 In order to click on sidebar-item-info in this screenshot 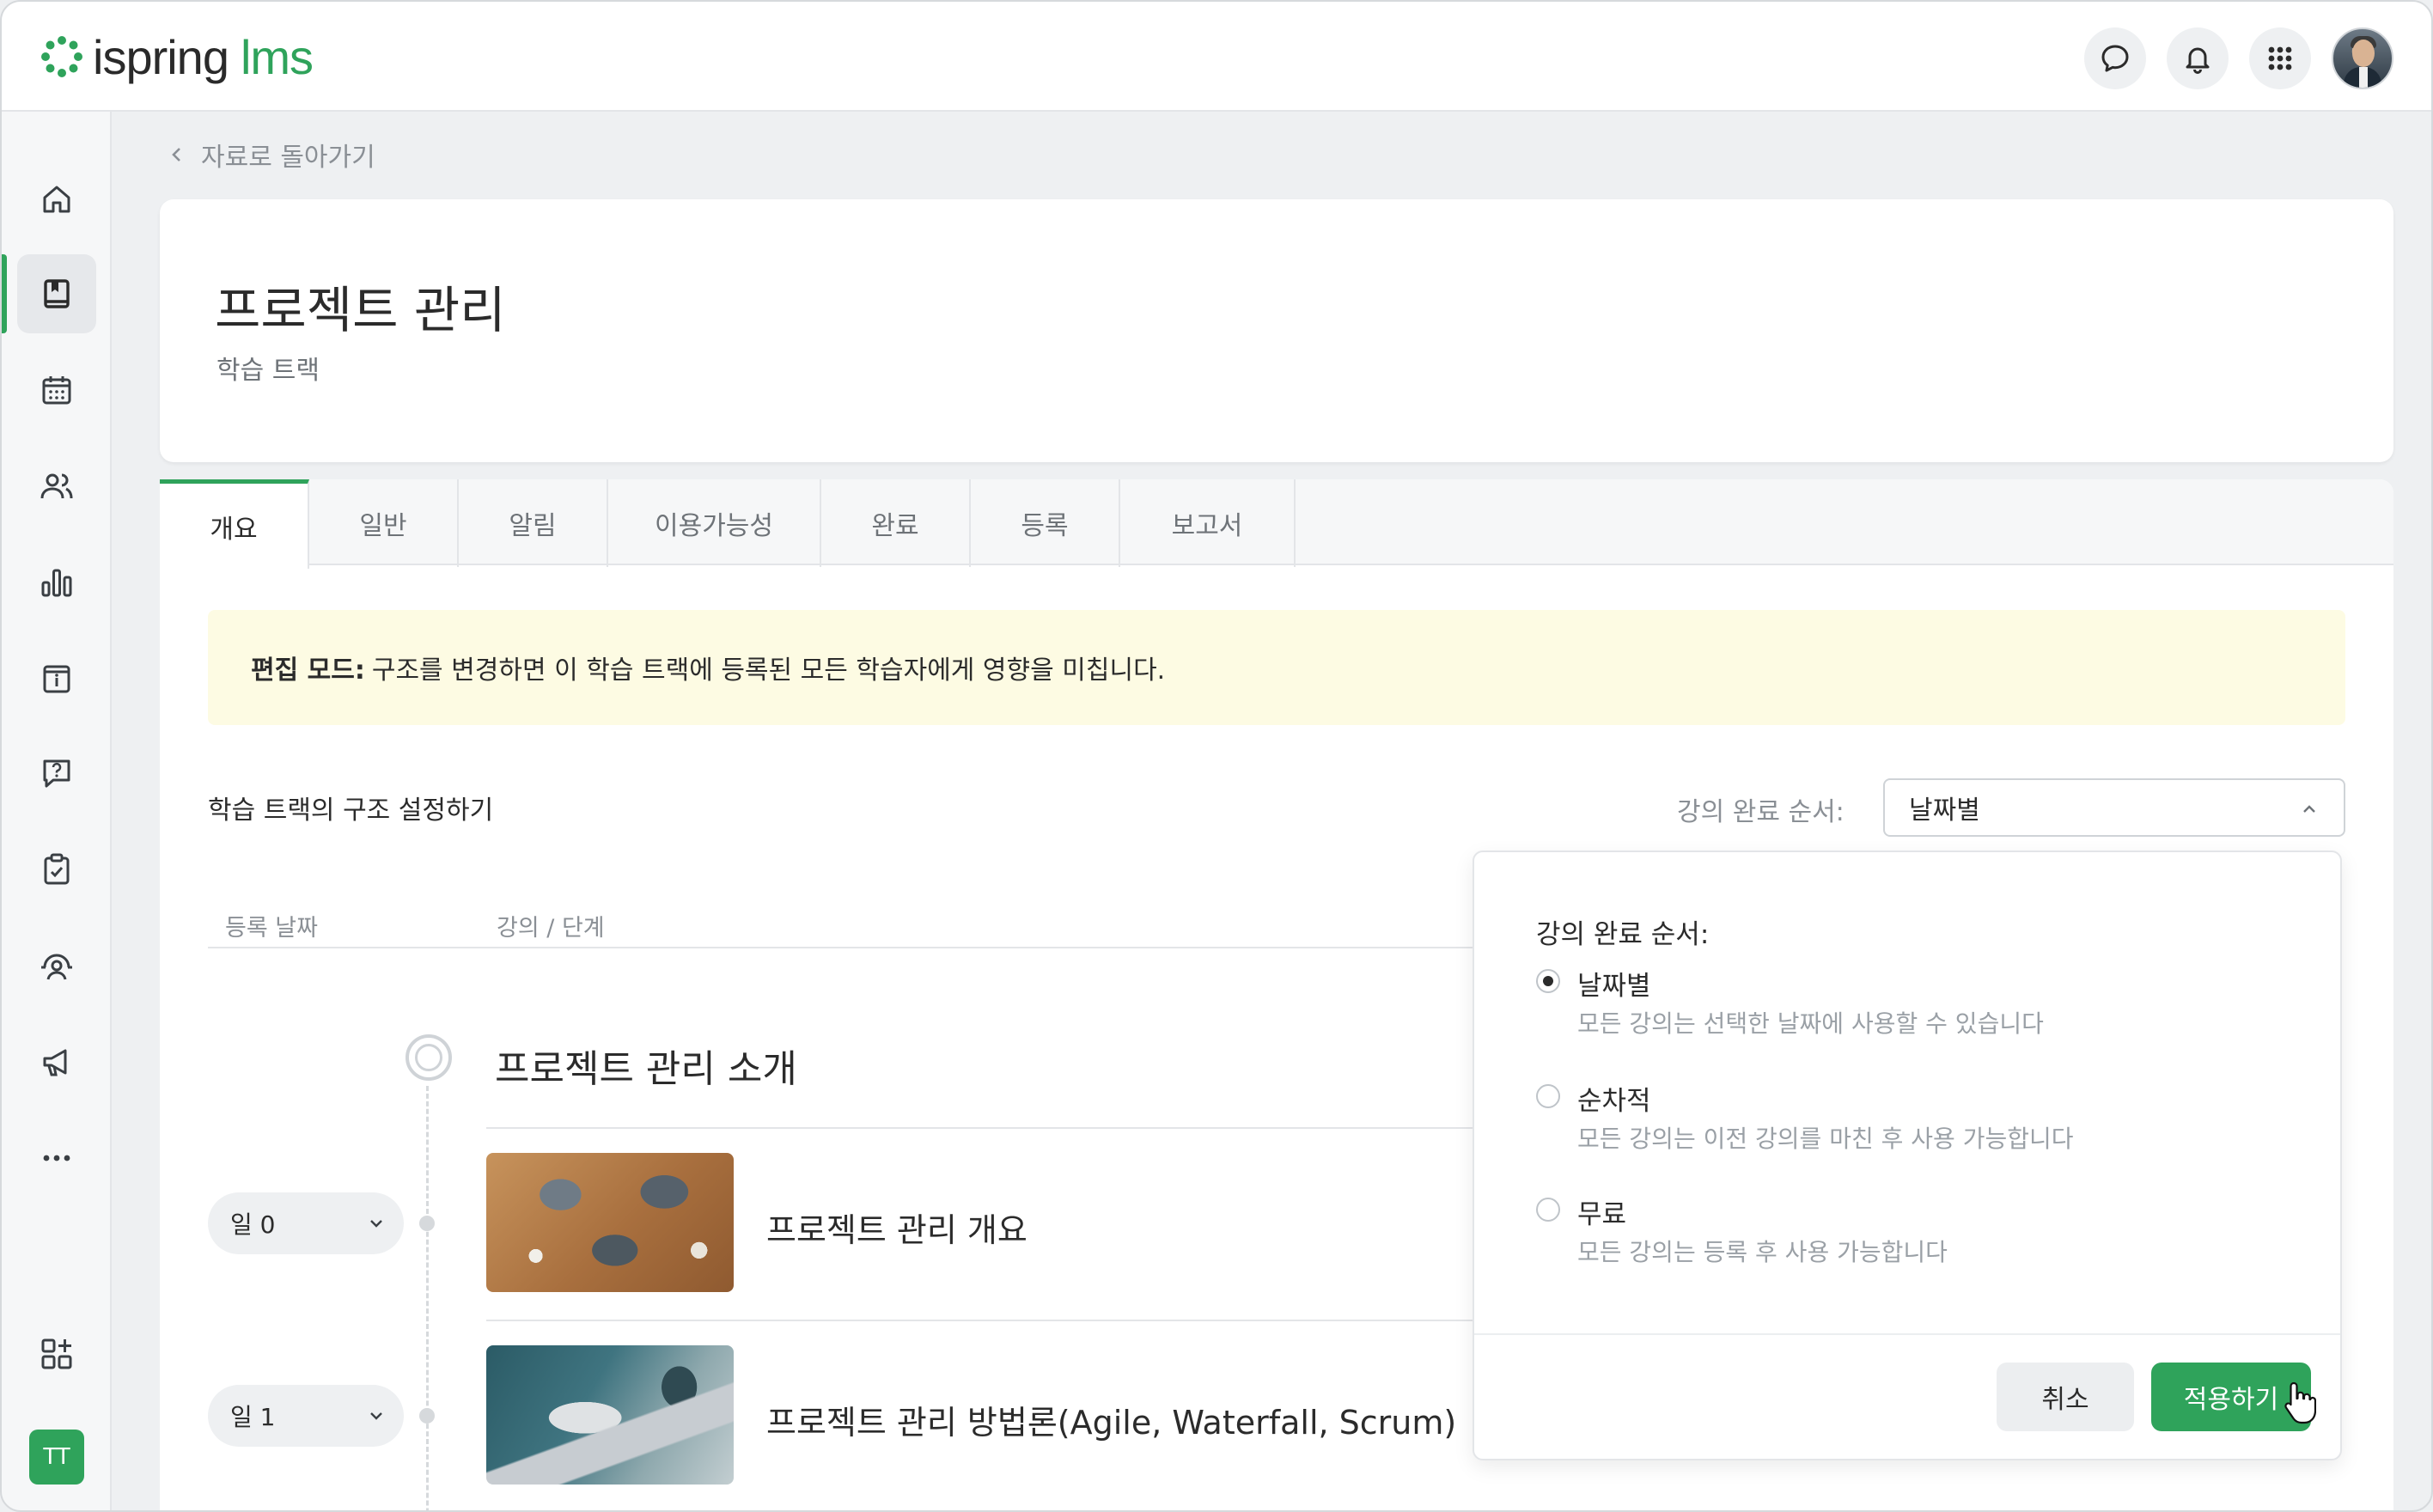, I will do `click(57, 678)`.